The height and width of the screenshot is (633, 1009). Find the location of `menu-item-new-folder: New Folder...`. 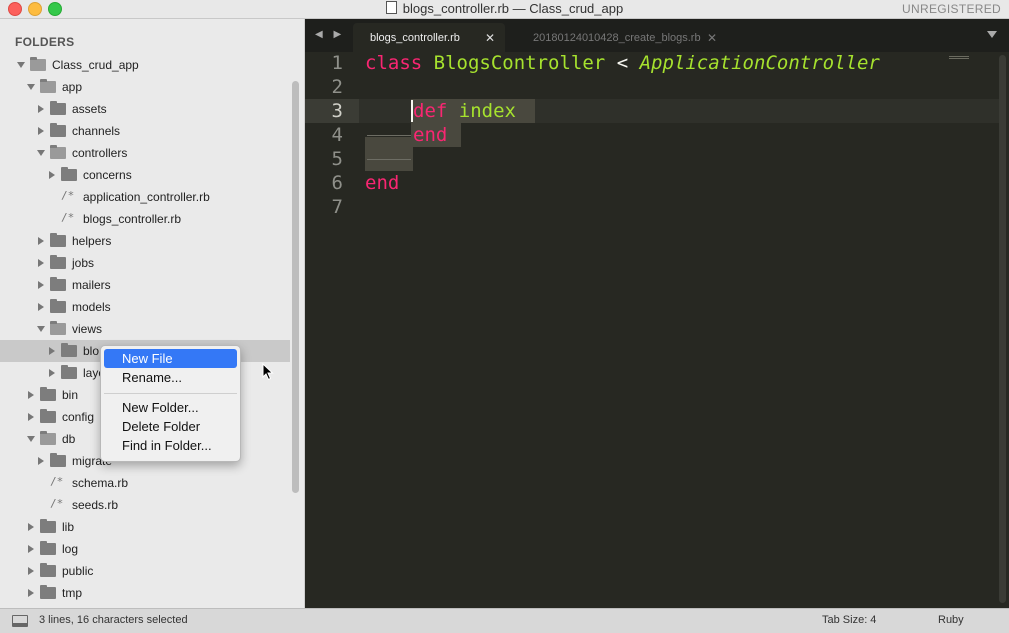

menu-item-new-folder: New Folder... is located at coordinates (170, 407).